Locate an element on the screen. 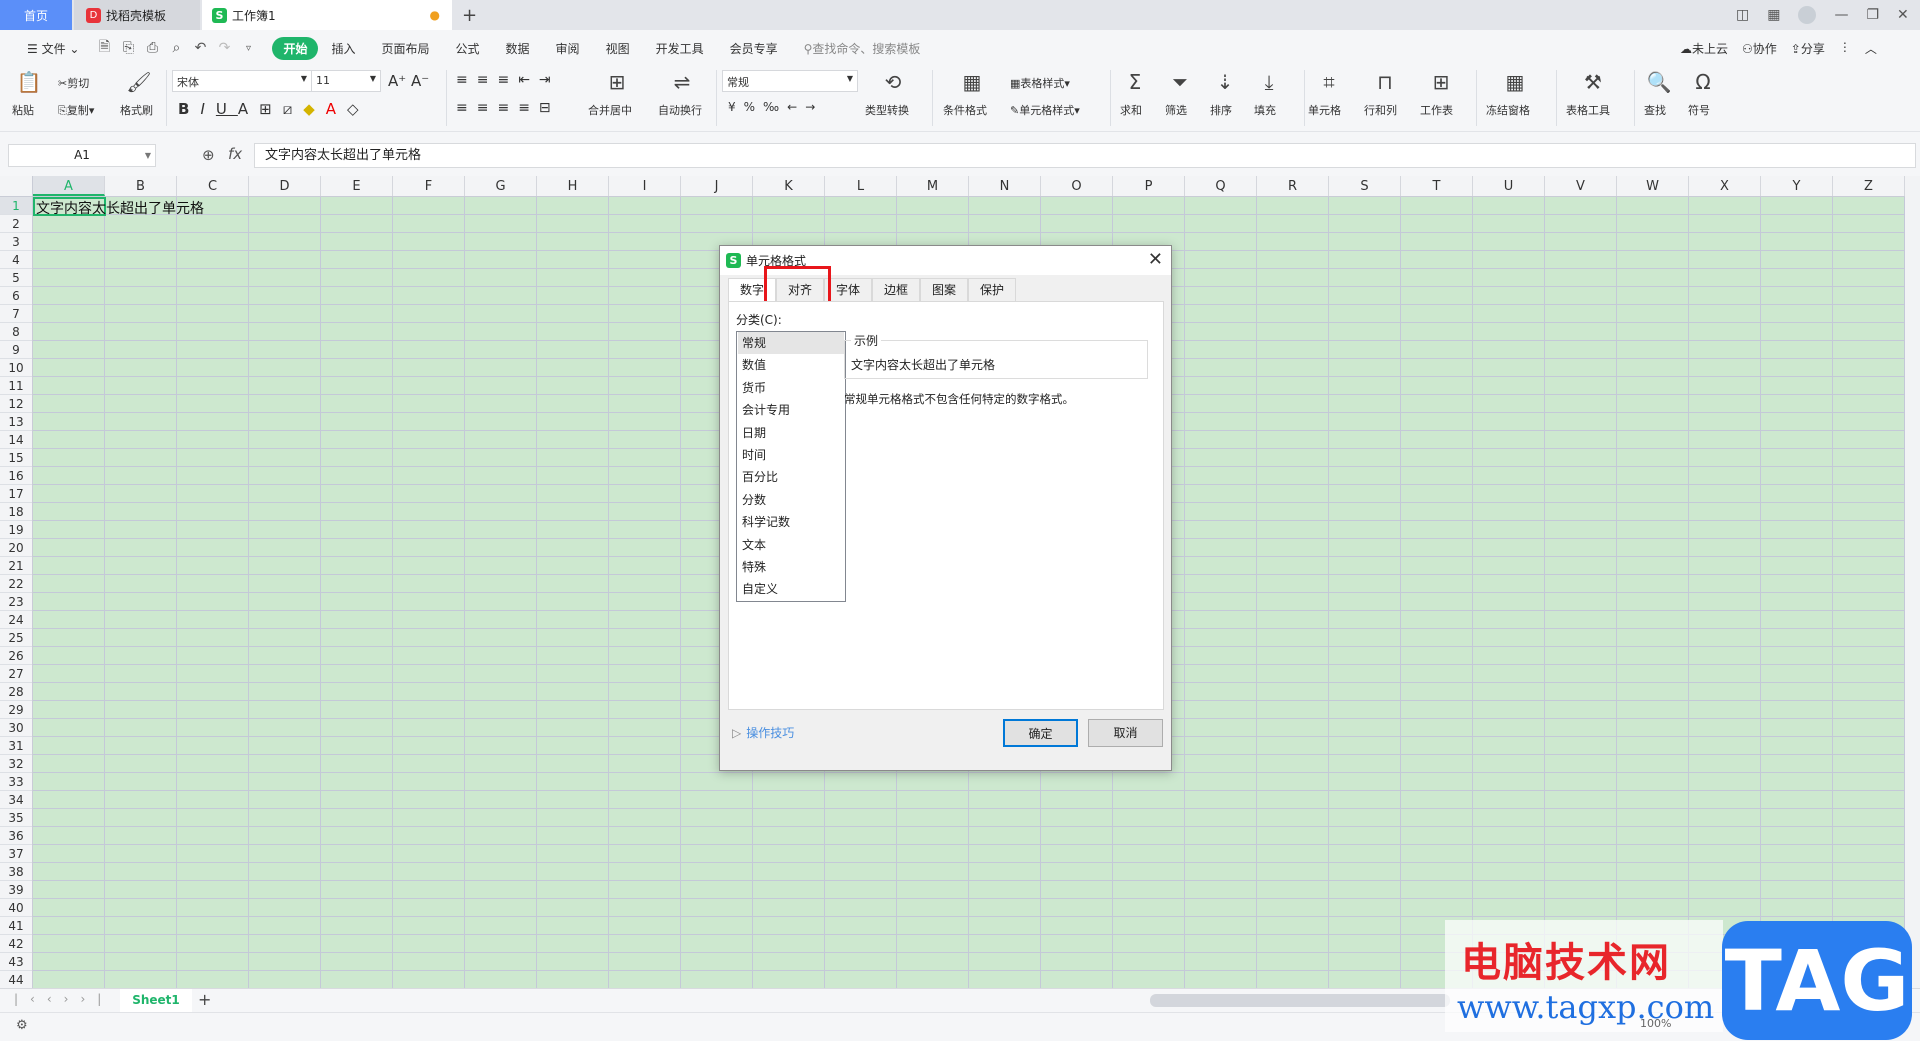  save-icon: 🗎 is located at coordinates (104, 48).